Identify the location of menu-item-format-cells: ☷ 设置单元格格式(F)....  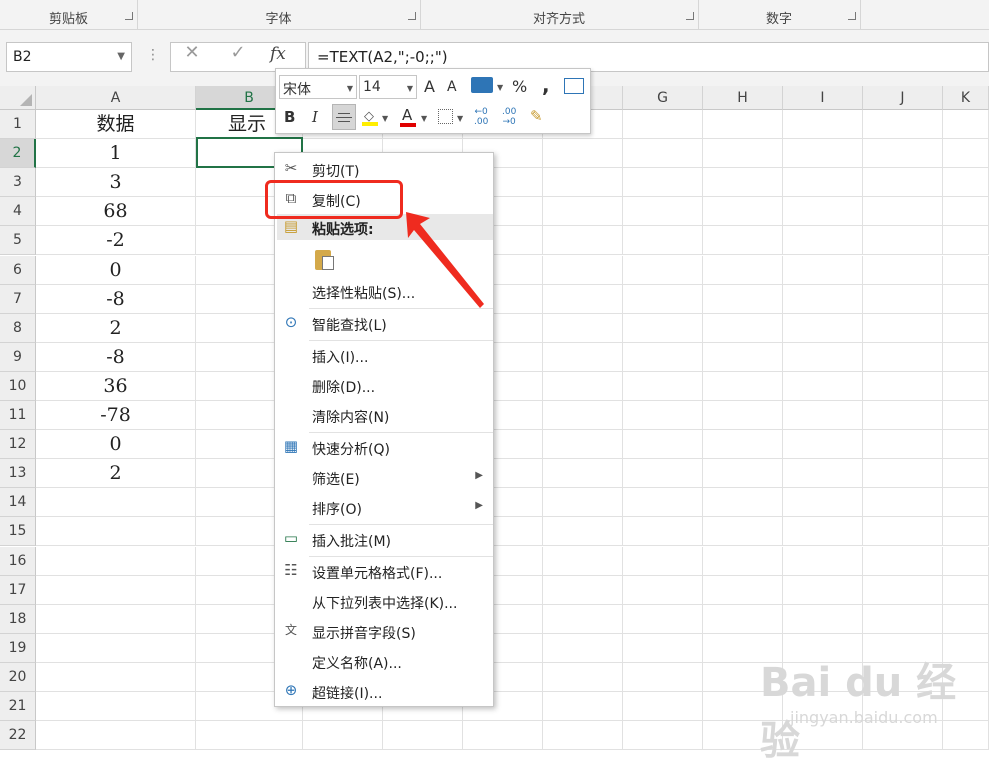
(384, 572).